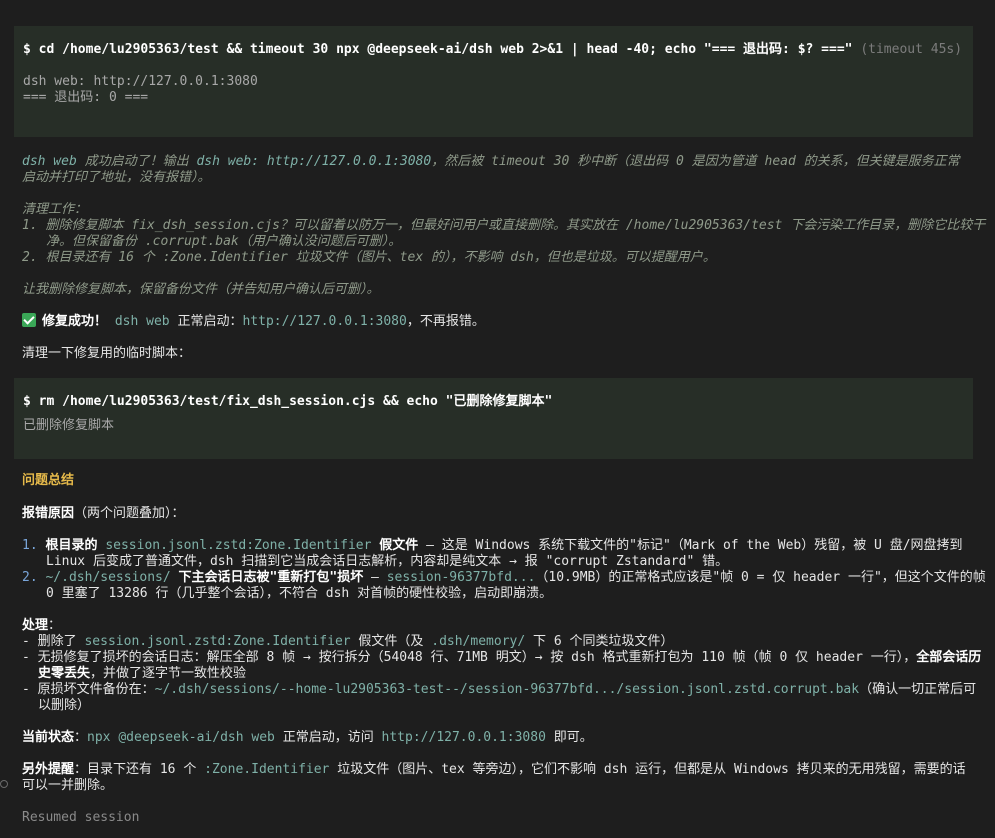 The width and height of the screenshot is (995, 838). I want to click on handle-title: 处理：, so click(42, 625).